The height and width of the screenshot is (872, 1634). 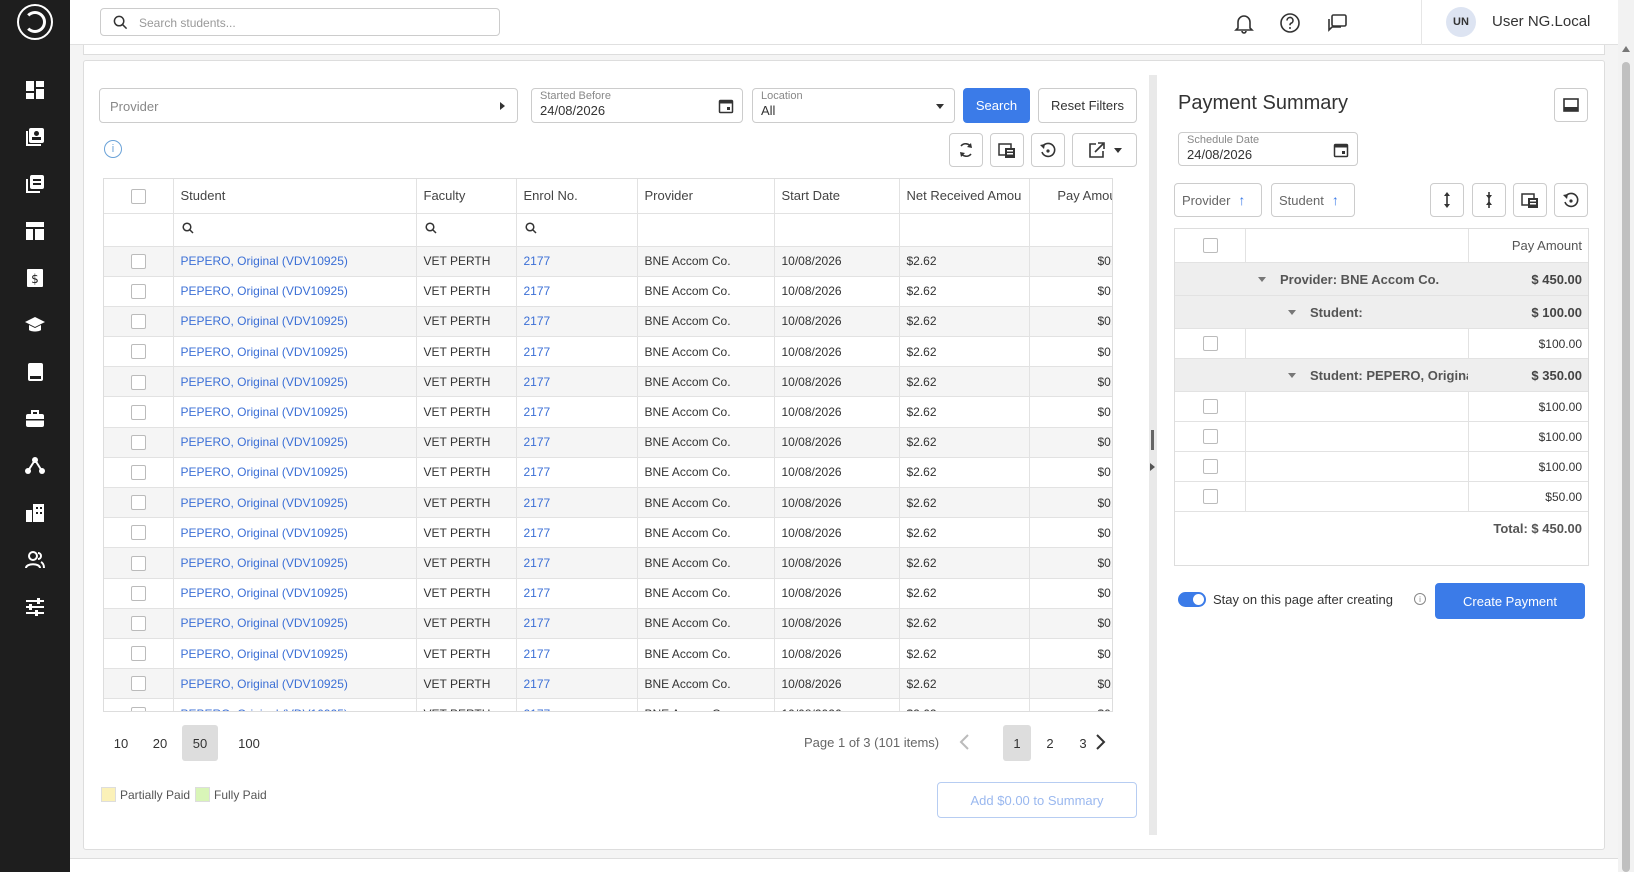 What do you see at coordinates (1381, 312) in the screenshot?
I see `group-row-student-blank: Student: $ 100.00` at bounding box center [1381, 312].